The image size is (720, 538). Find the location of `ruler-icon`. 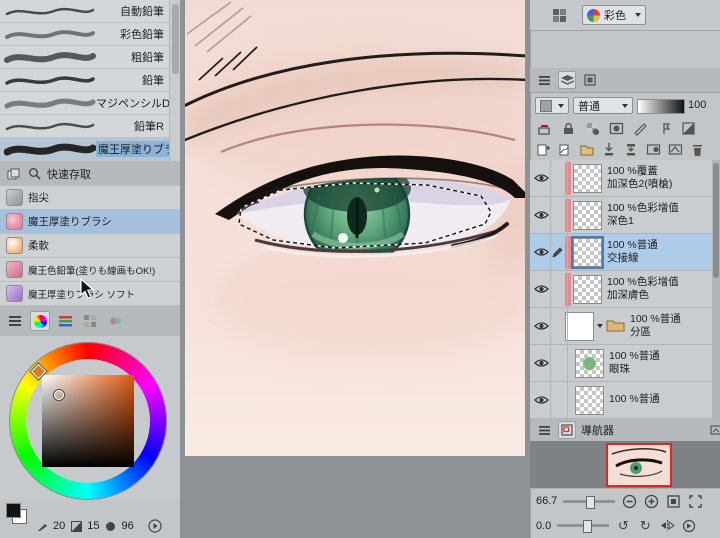

ruler-icon is located at coordinates (640, 128).